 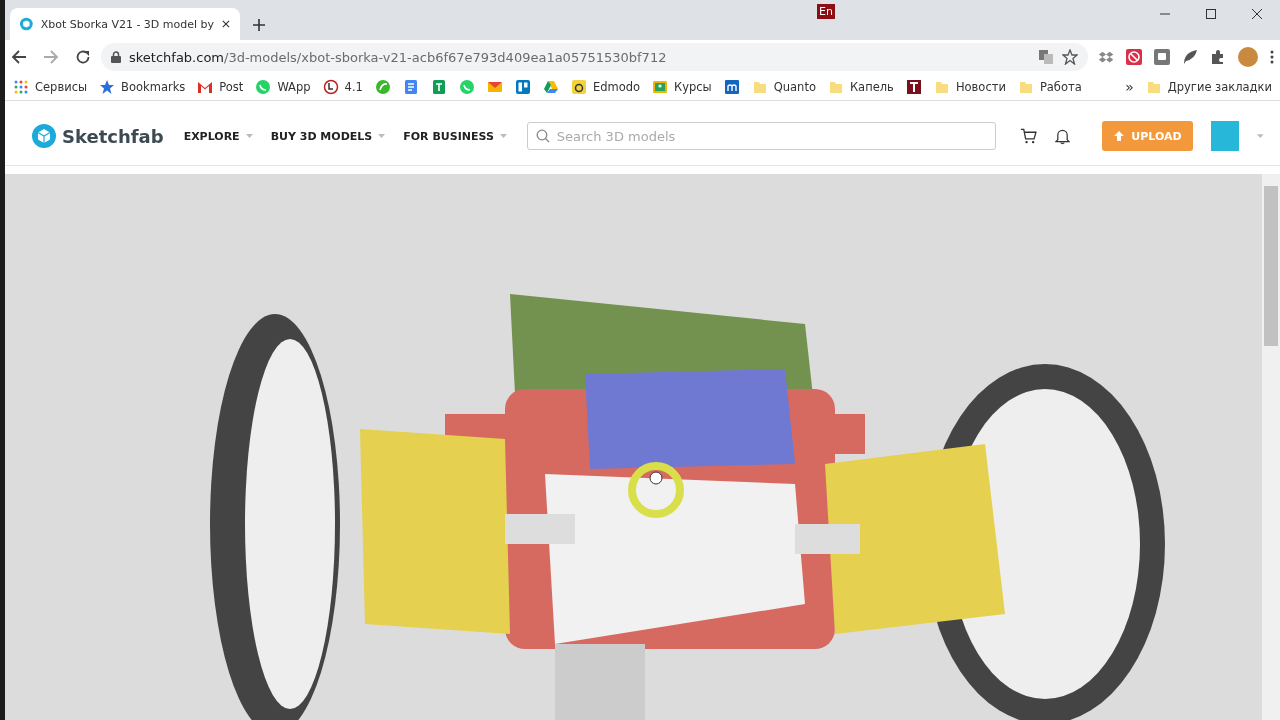 I want to click on bookmark-label: Капель, so click(x=871, y=87).